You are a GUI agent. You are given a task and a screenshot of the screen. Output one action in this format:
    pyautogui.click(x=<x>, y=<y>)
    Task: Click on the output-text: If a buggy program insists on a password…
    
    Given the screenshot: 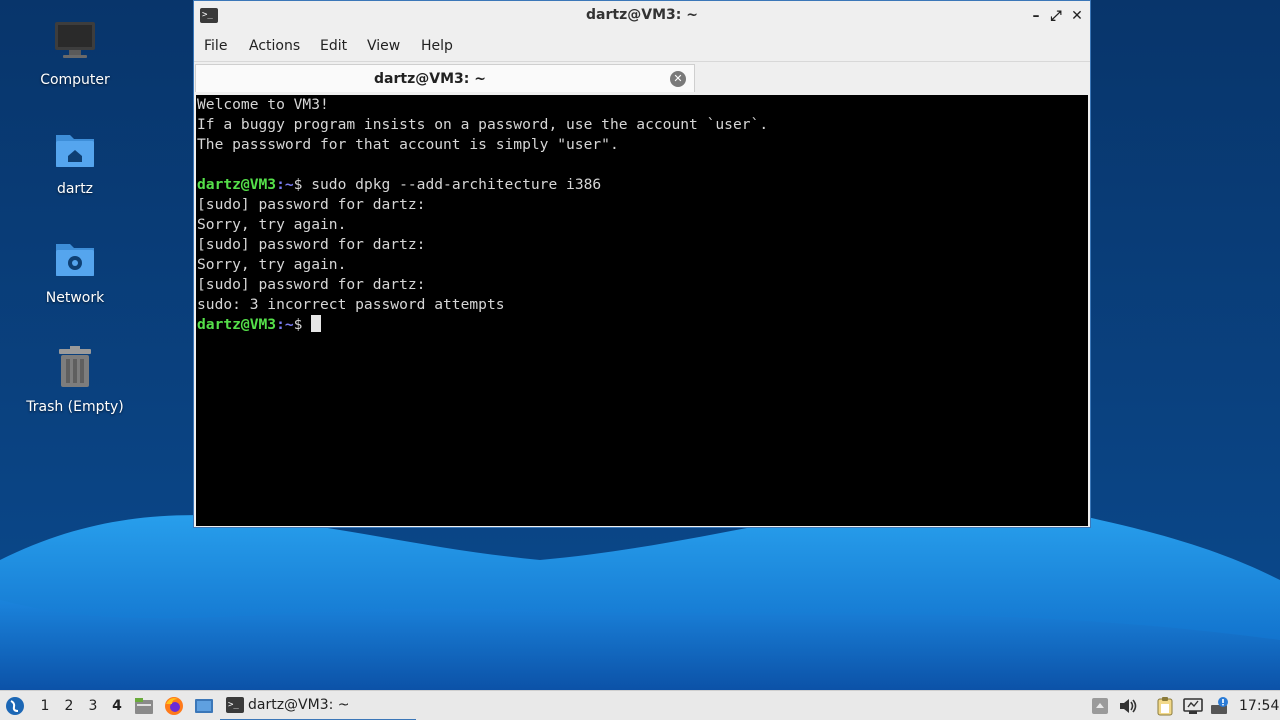 What is the action you would take?
    pyautogui.click(x=483, y=124)
    